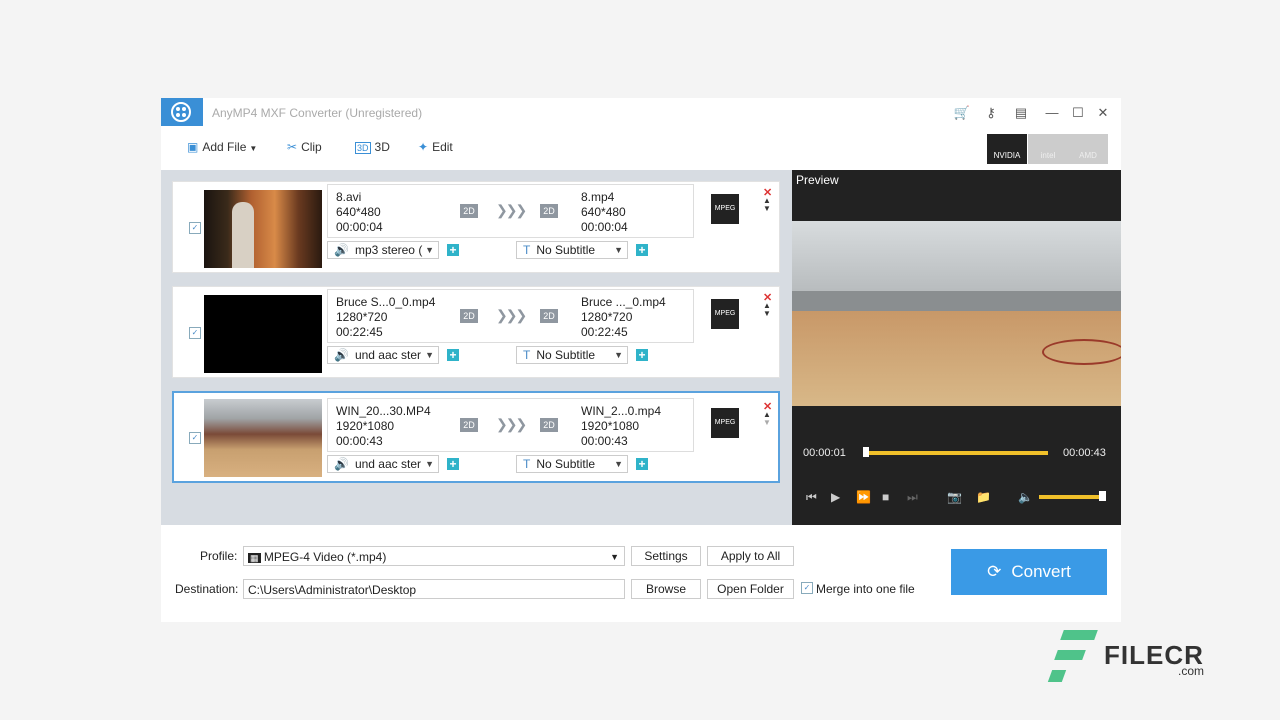  I want to click on volume-icon: 🔈, so click(1025, 497).